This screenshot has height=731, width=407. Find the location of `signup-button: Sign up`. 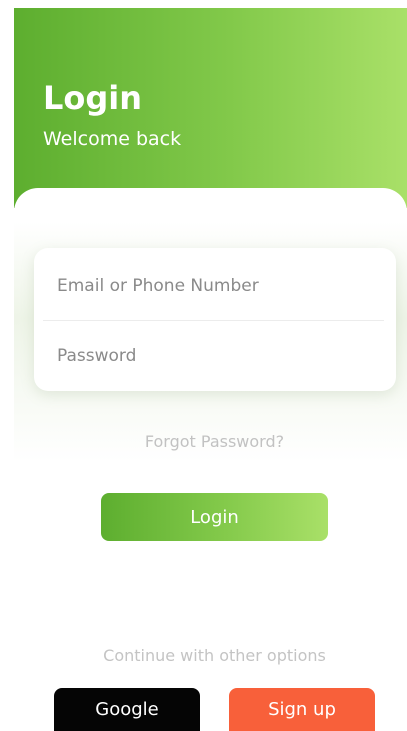

signup-button: Sign up is located at coordinates (302, 709).